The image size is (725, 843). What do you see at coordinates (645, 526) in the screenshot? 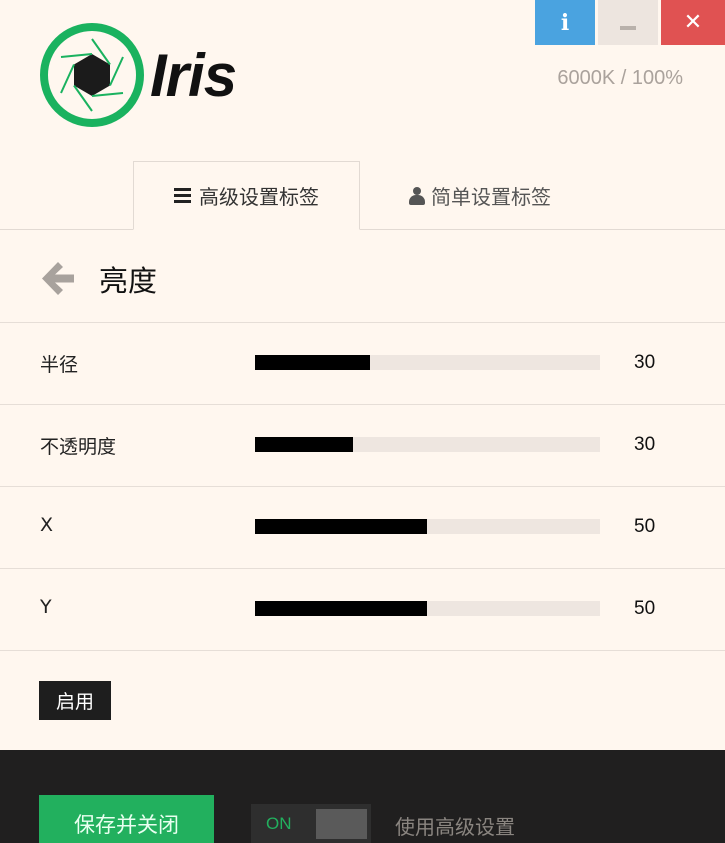
I see `x-value: 50` at bounding box center [645, 526].